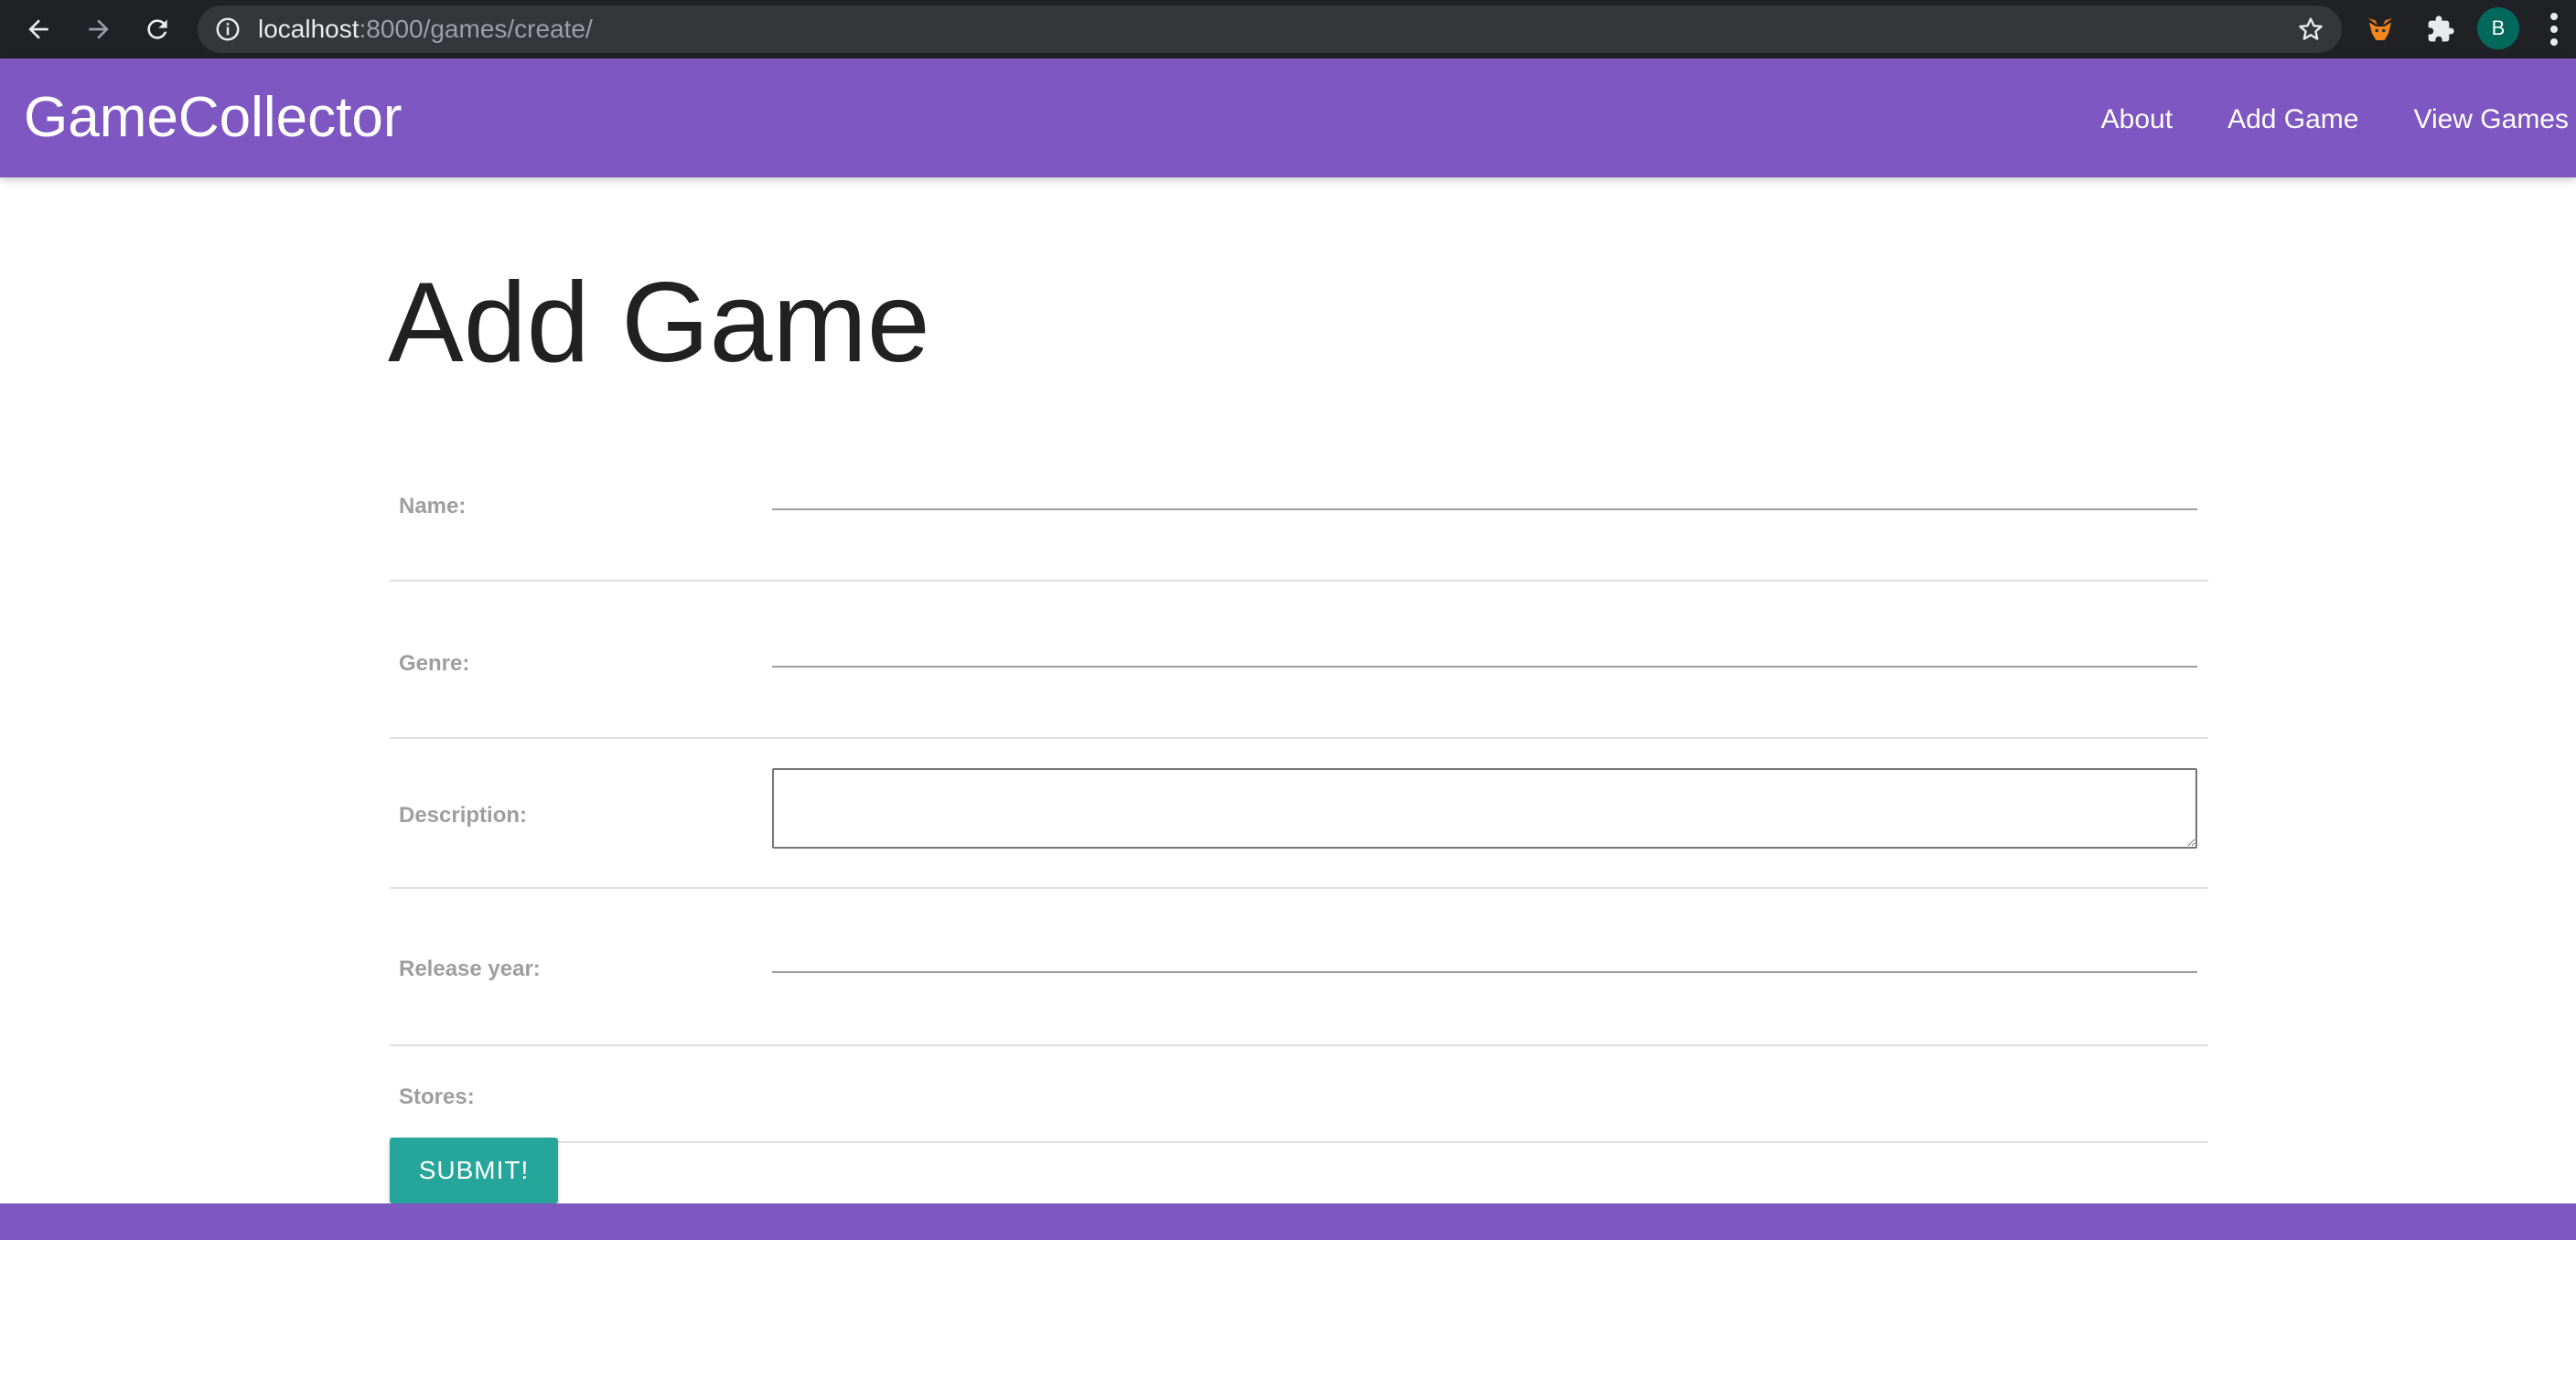 The width and height of the screenshot is (2576, 1379). What do you see at coordinates (213, 118) in the screenshot?
I see `brand-logo-link: GameCollector` at bounding box center [213, 118].